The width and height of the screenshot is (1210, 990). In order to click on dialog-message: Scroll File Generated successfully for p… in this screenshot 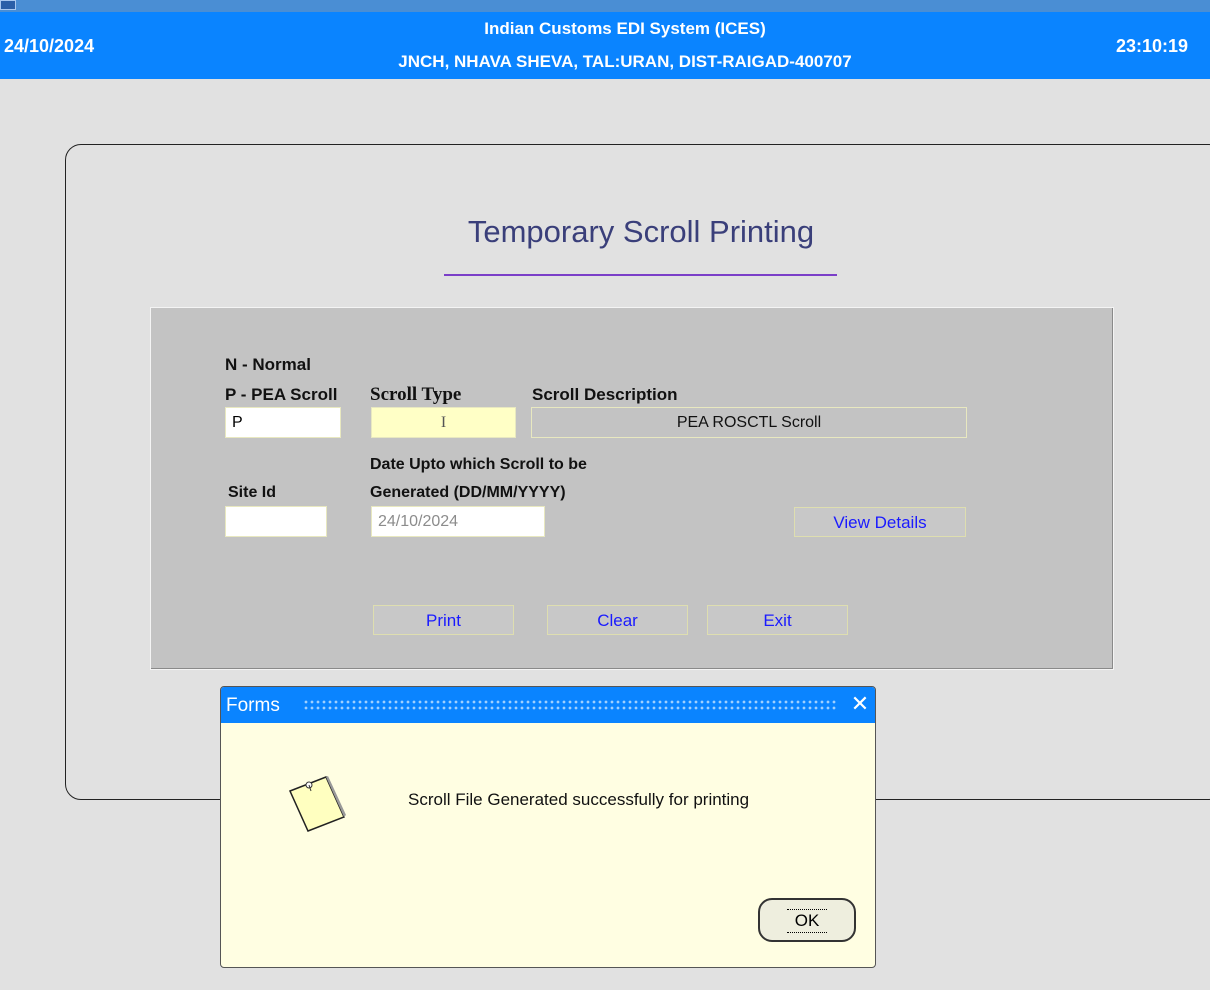, I will do `click(579, 799)`.